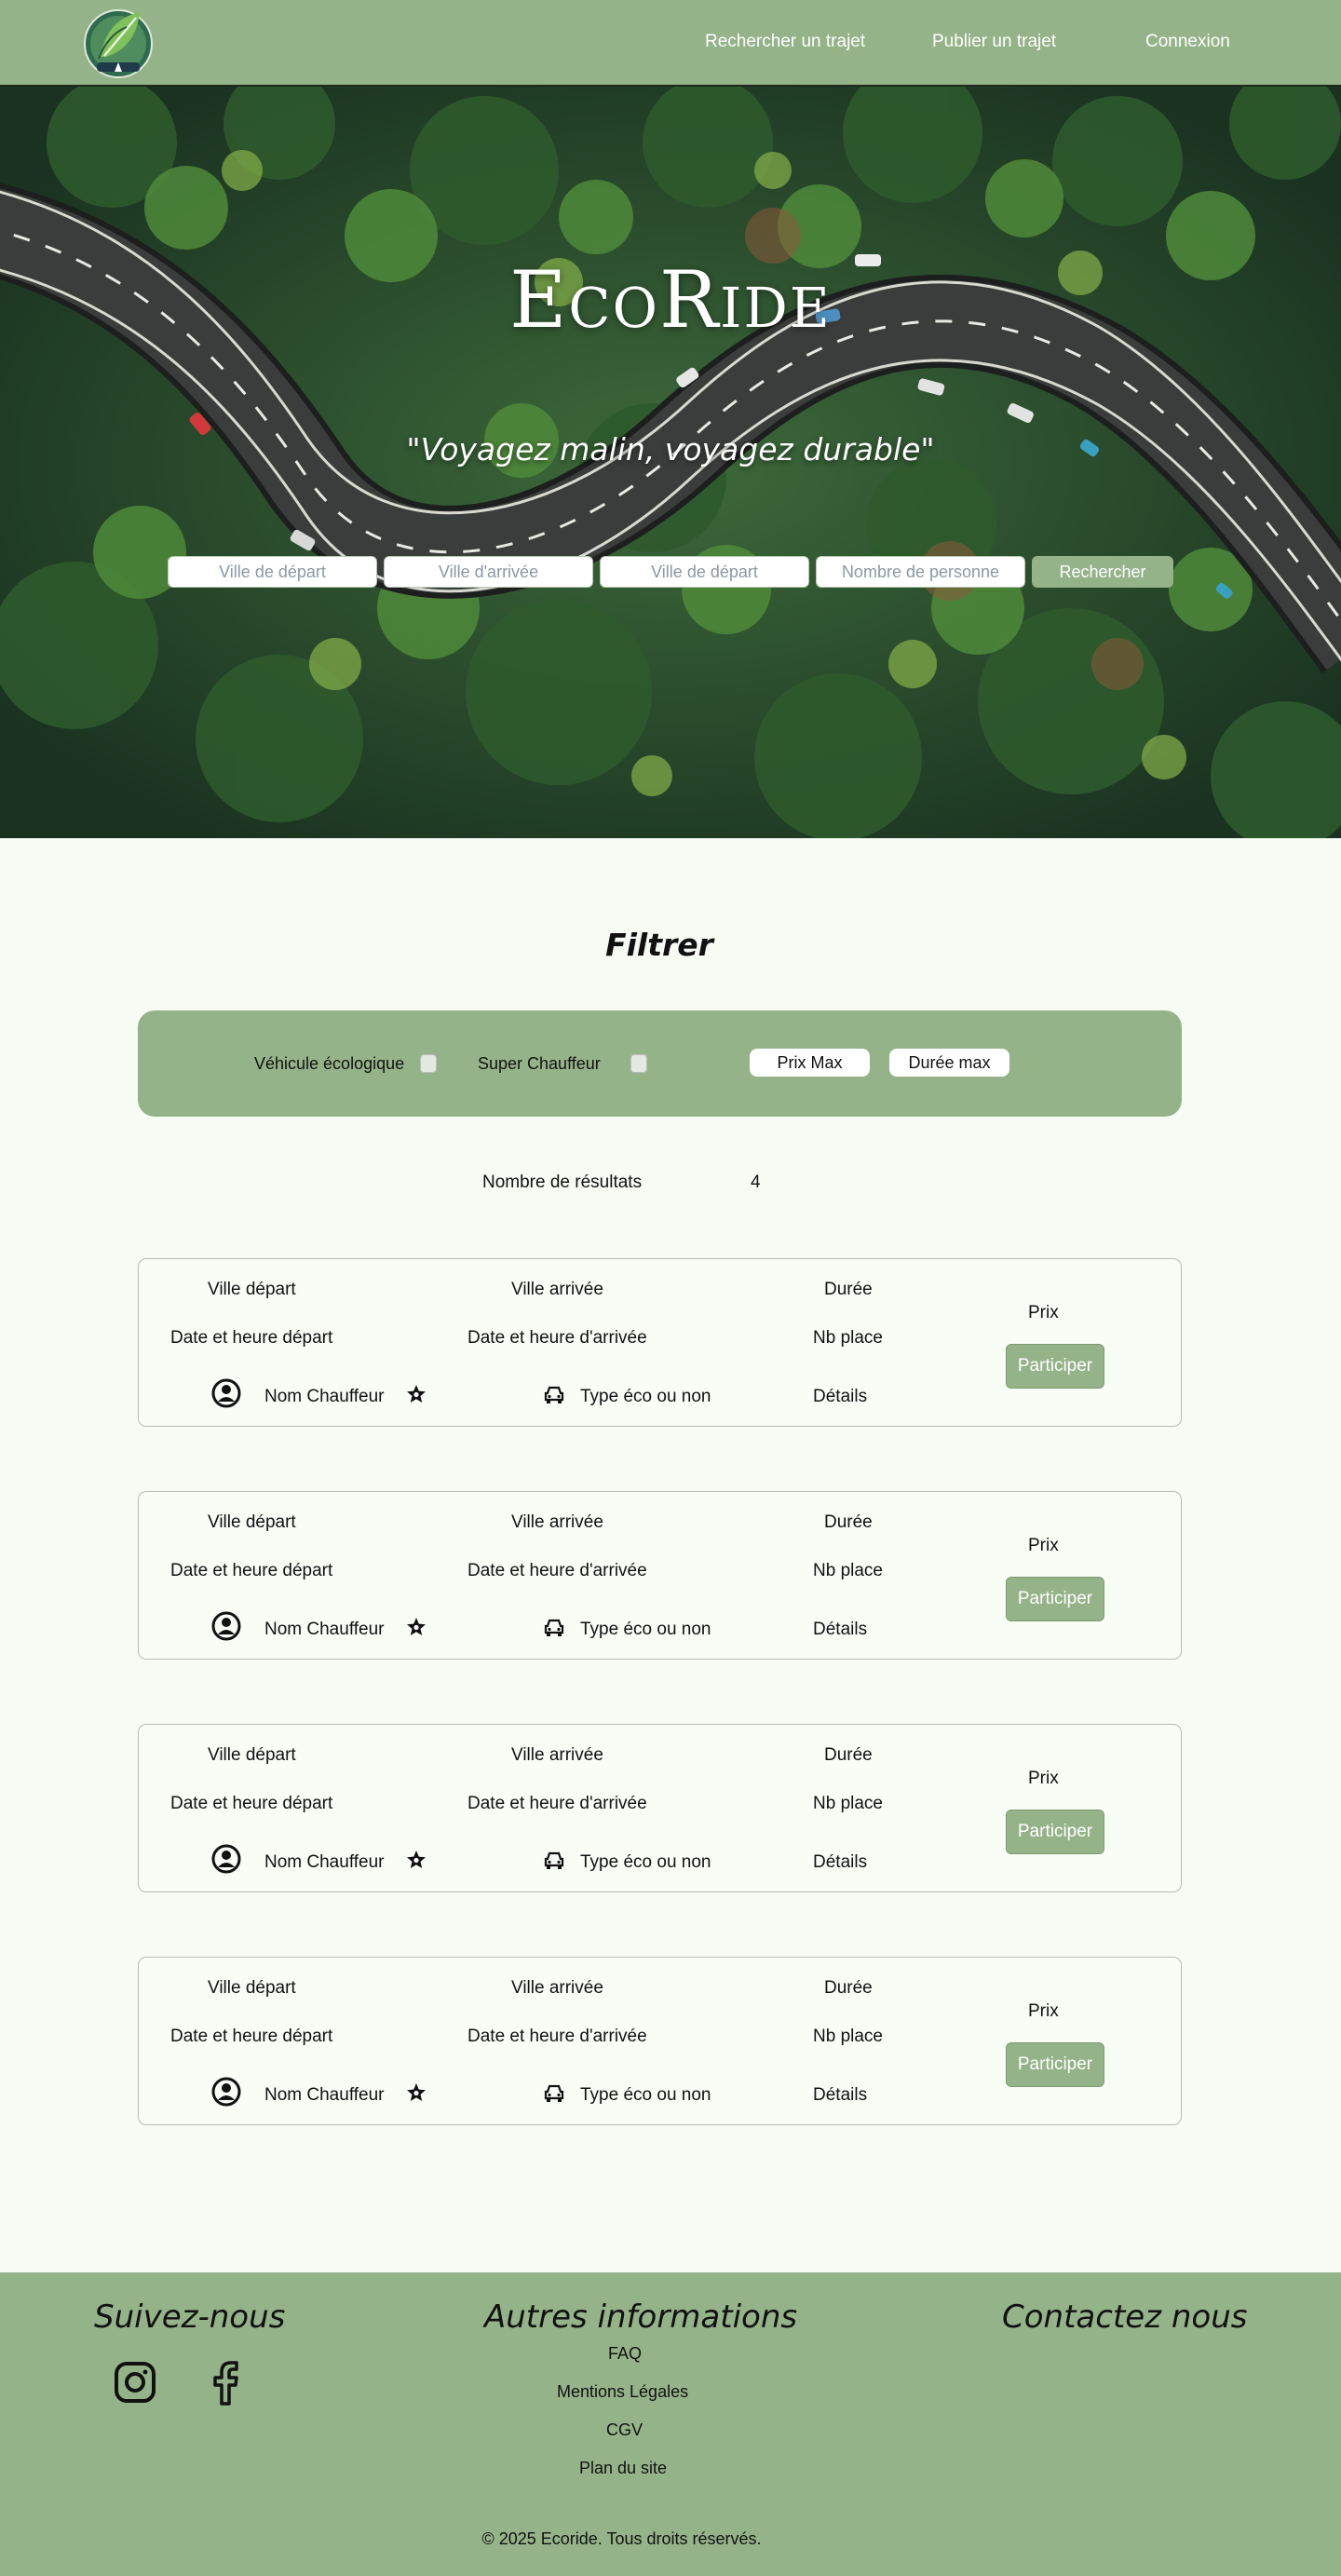 This screenshot has height=2576, width=1341. Describe the element at coordinates (624, 2430) in the screenshot. I see `footer-link-cgv: CGV` at that location.